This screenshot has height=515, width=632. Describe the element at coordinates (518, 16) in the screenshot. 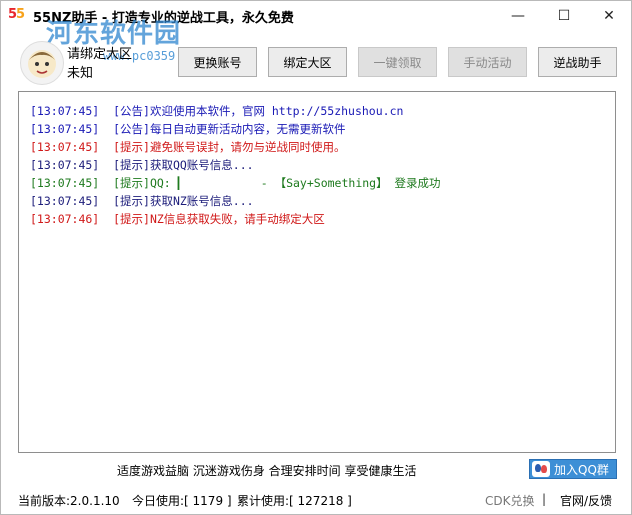

I see `minimize-button: —` at that location.